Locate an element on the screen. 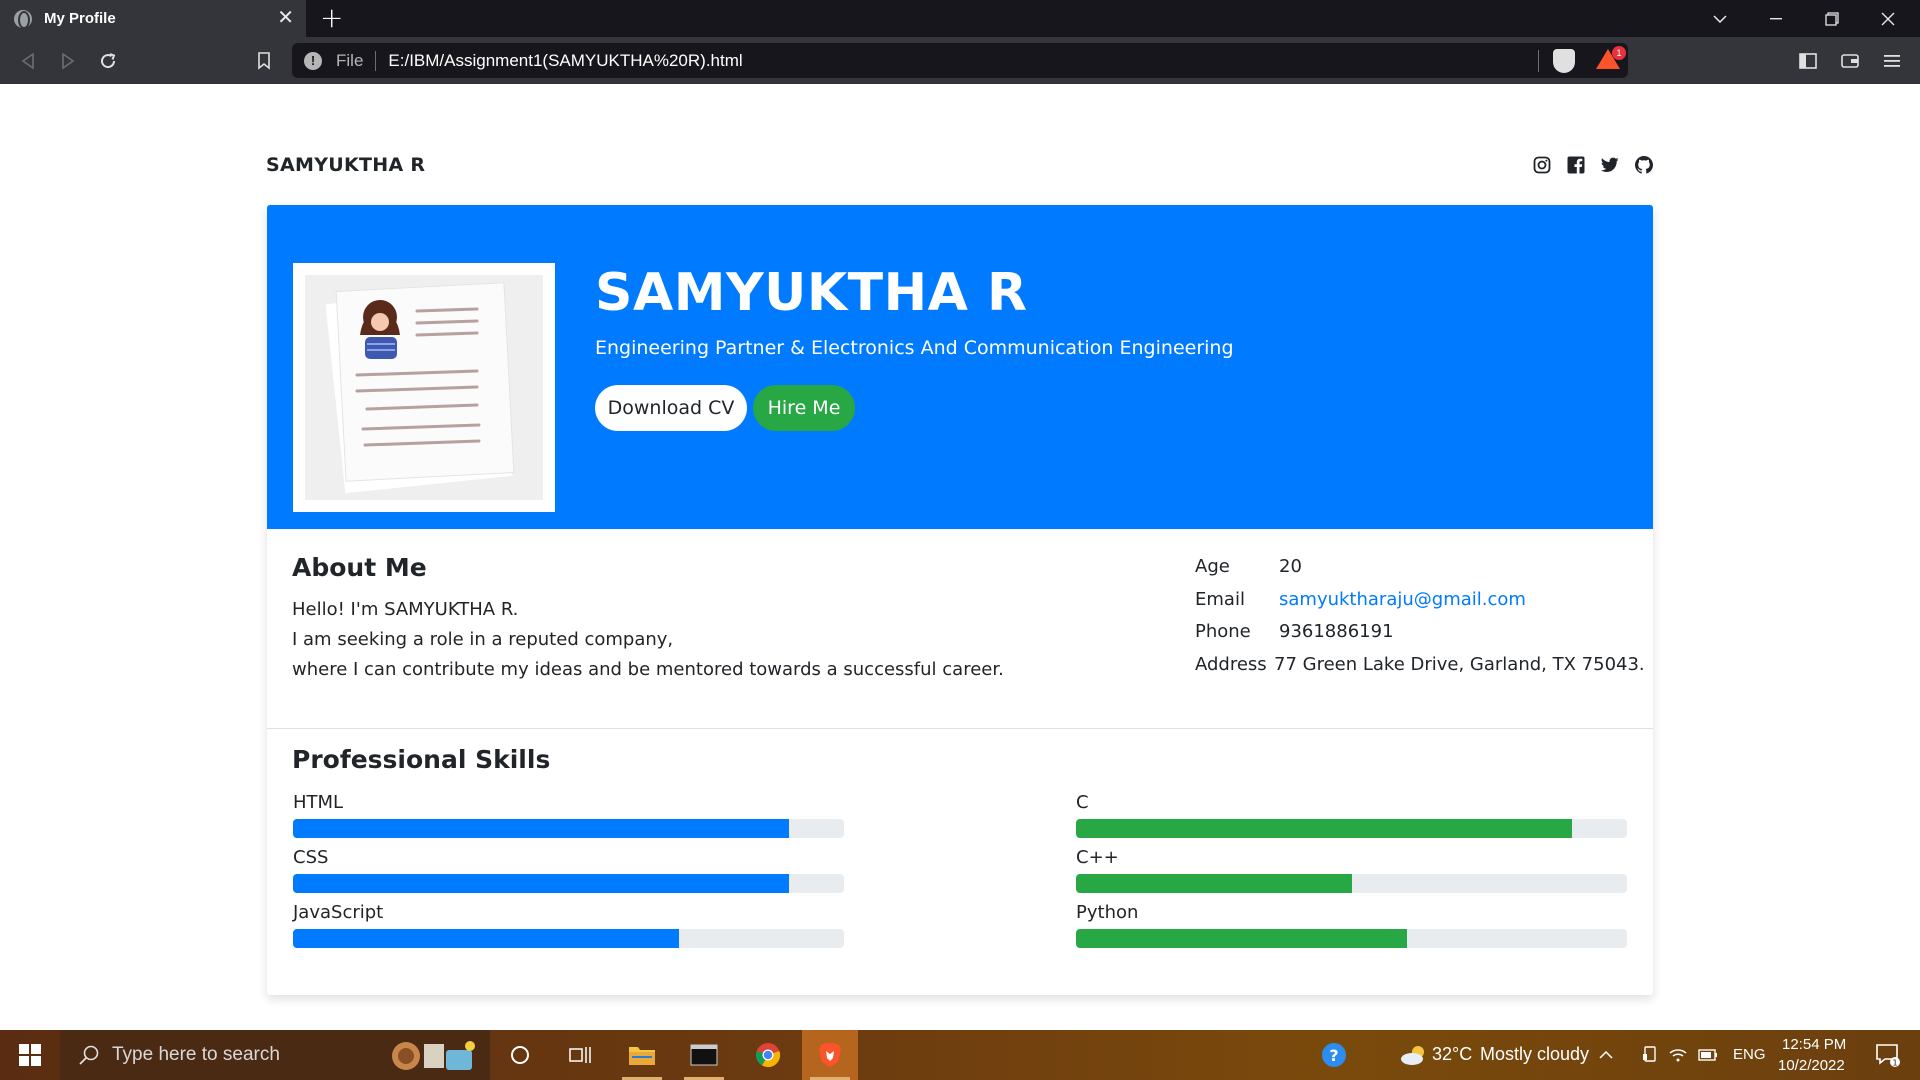 The height and width of the screenshot is (1080, 1920). cortana-icon is located at coordinates (520, 1055).